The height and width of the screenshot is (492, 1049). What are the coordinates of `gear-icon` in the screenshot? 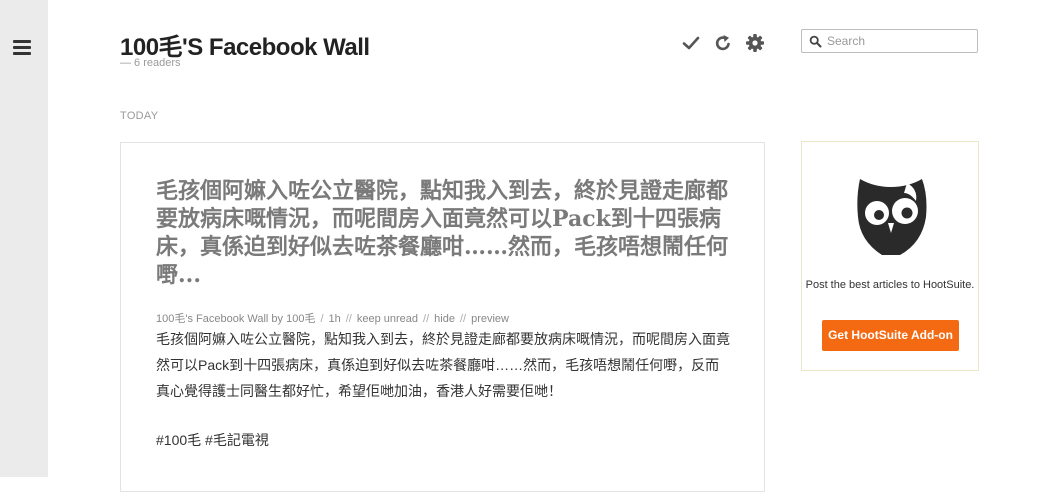 It's located at (755, 43).